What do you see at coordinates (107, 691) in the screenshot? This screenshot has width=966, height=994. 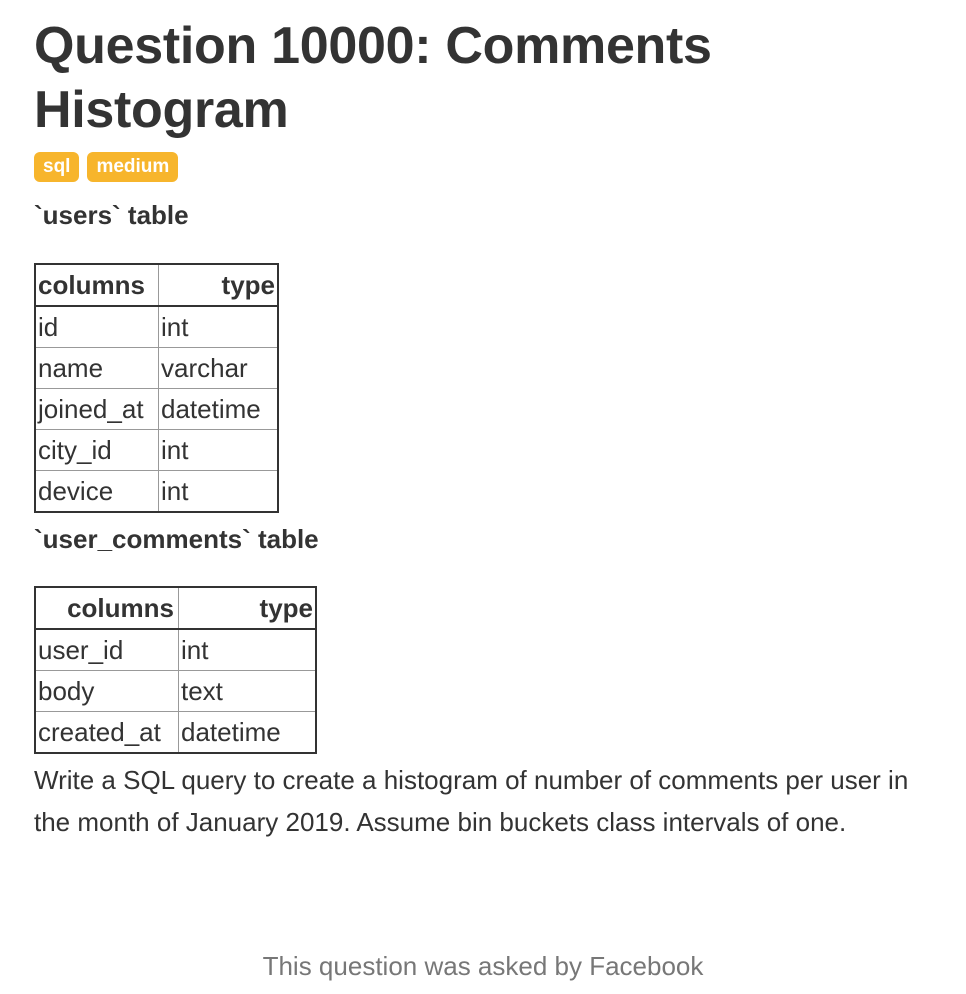 I see `table-cell: body` at bounding box center [107, 691].